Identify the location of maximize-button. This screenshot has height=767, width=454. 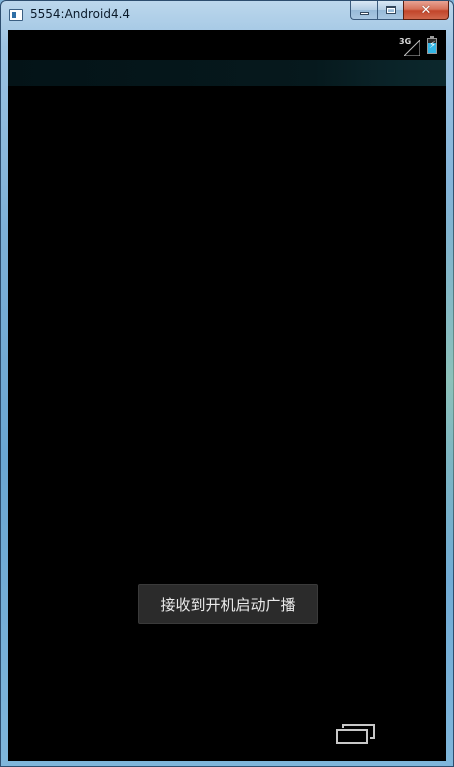
(390, 10).